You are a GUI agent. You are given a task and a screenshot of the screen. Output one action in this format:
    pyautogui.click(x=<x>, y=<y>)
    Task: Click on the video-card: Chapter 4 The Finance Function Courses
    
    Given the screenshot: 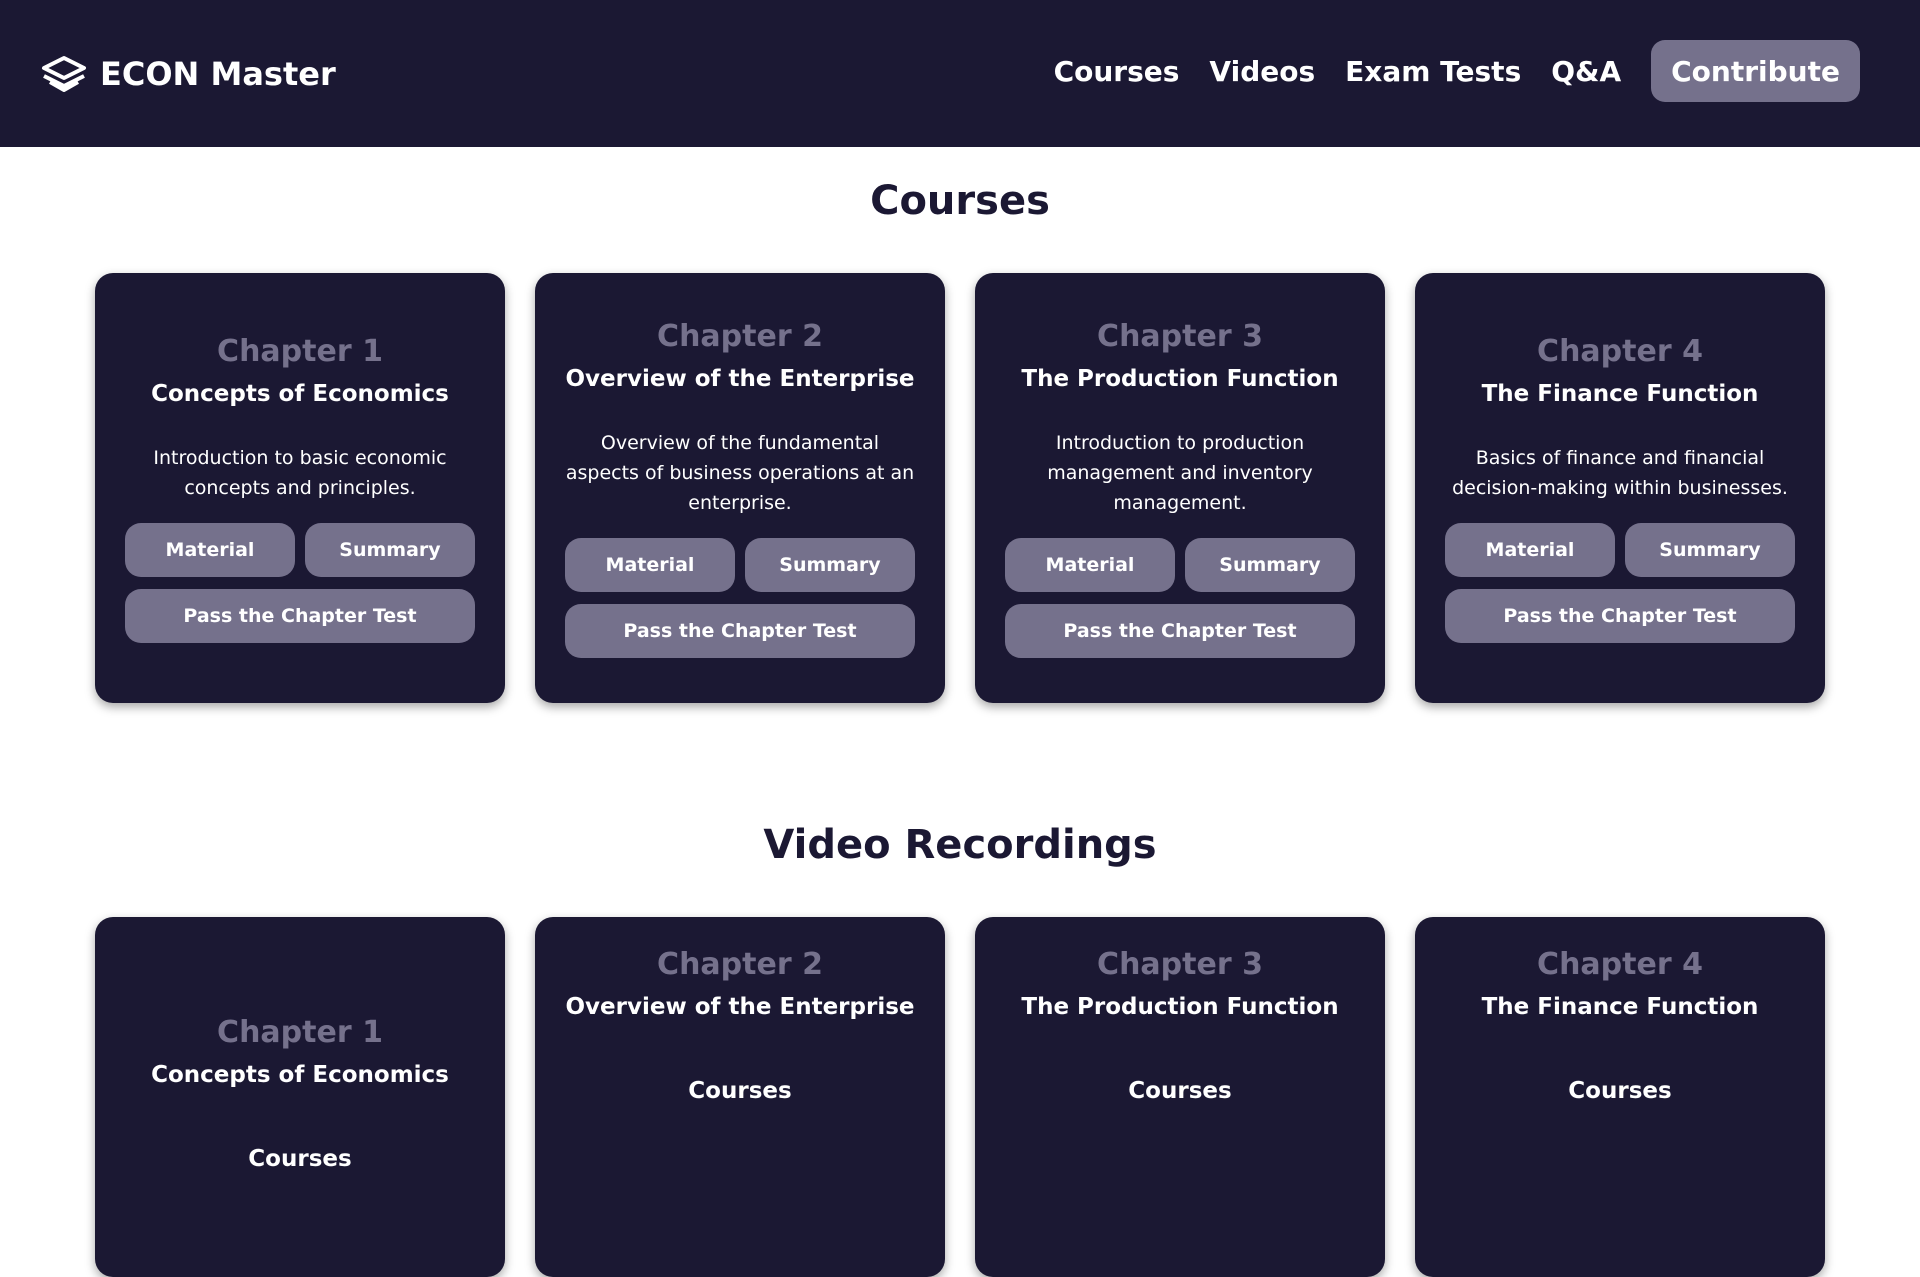 What is the action you would take?
    pyautogui.click(x=1620, y=1097)
    